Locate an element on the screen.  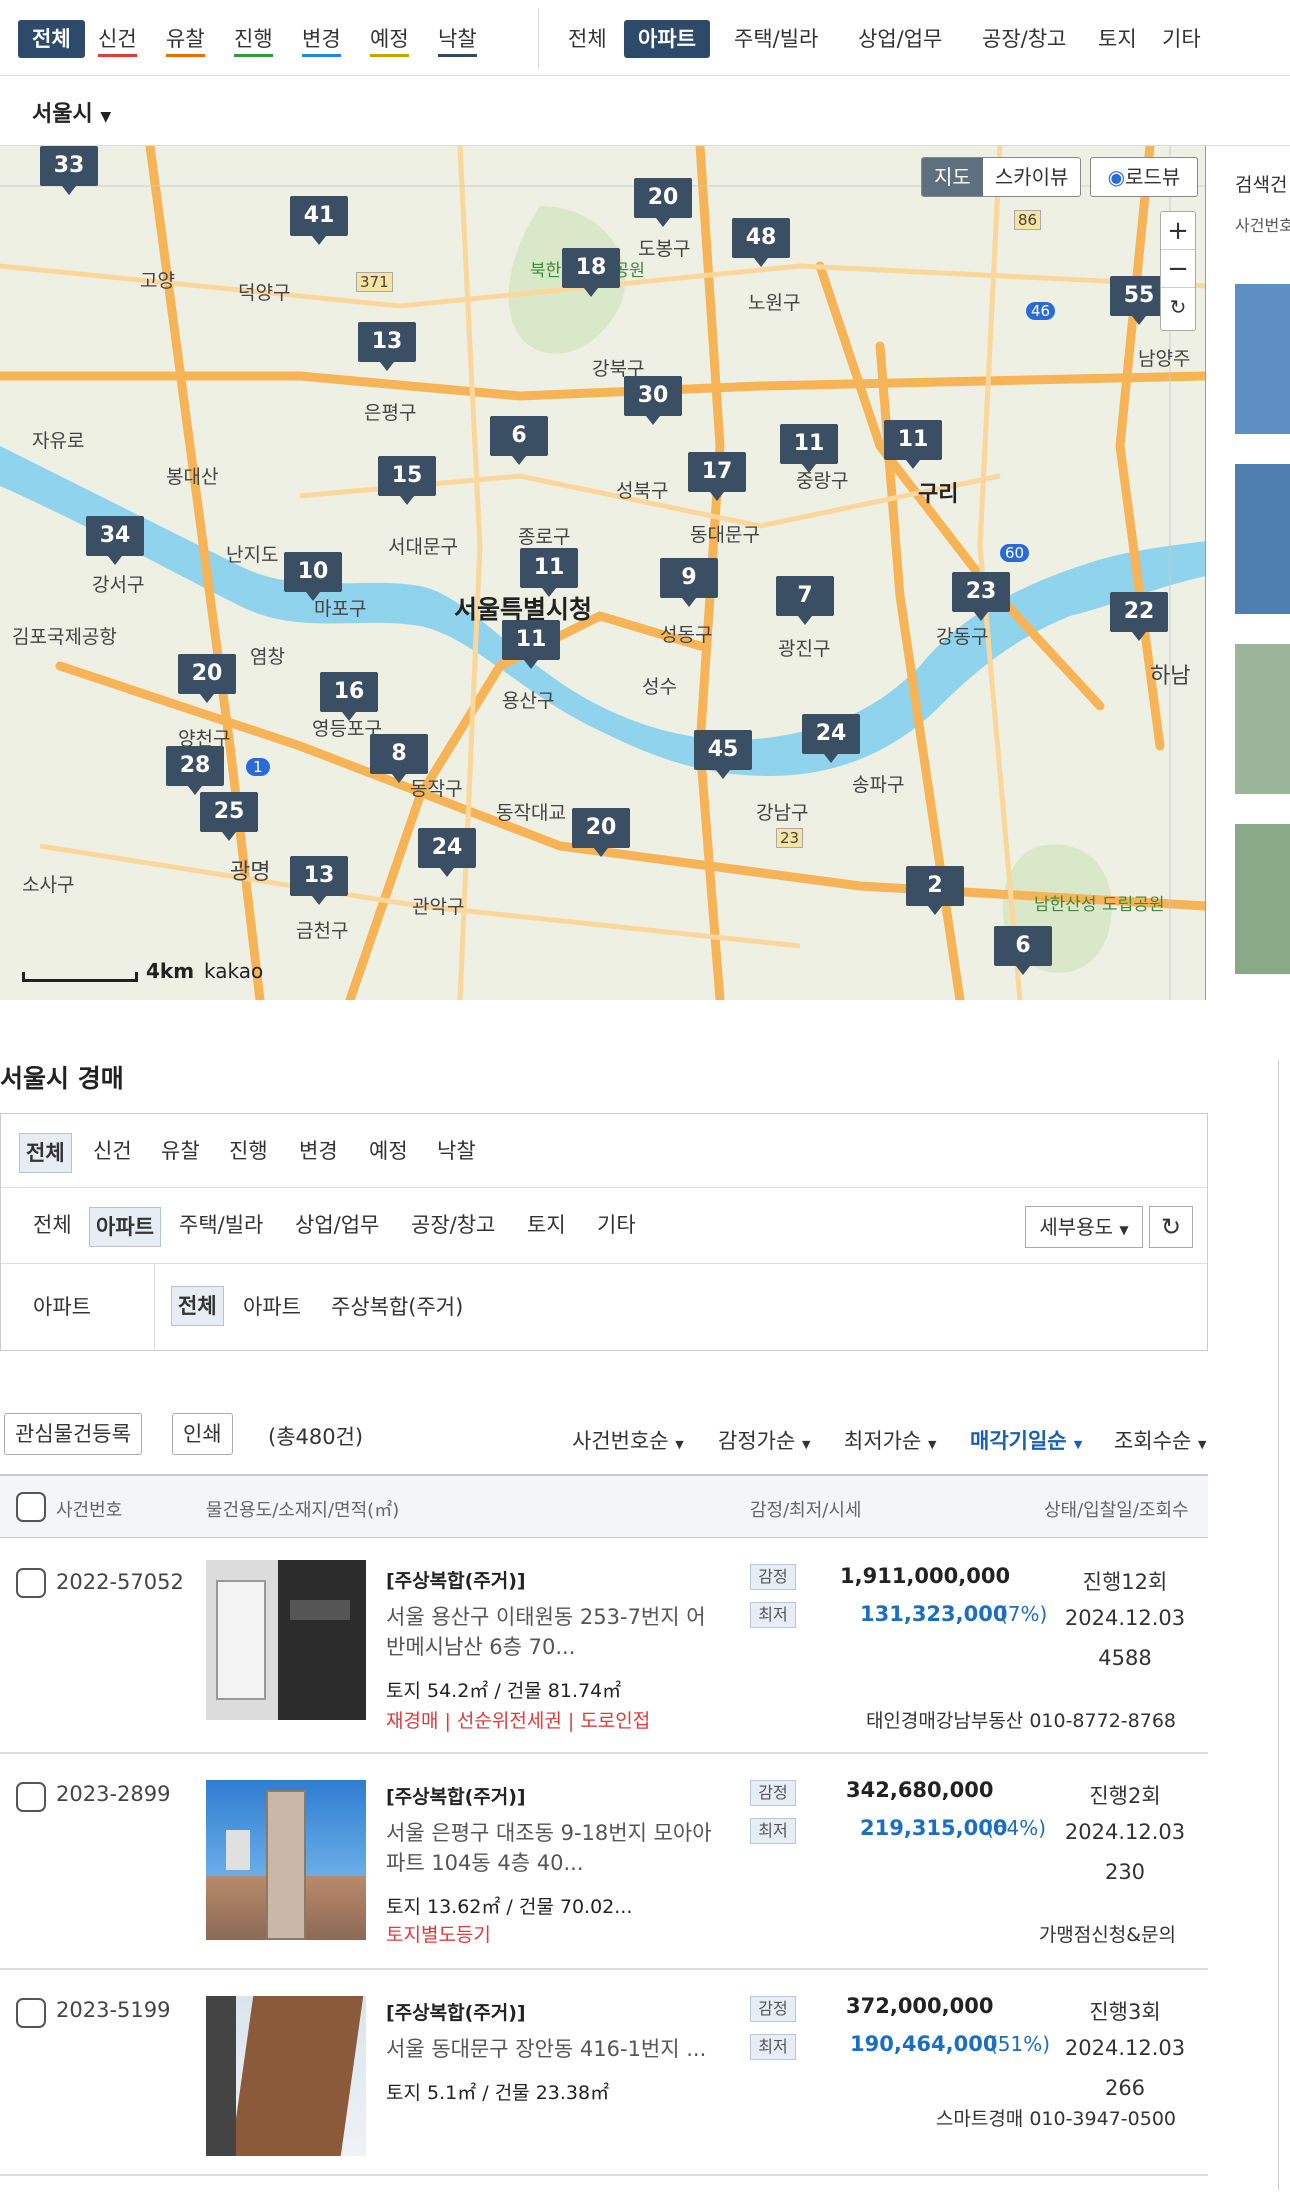
filter-status-progress: 진행 is located at coordinates (248, 1151).